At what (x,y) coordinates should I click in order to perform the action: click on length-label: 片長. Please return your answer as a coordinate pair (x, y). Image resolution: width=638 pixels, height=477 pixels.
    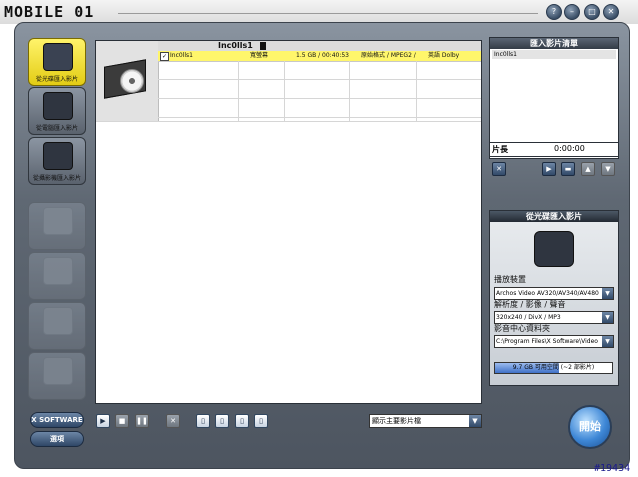
    Looking at the image, I should click on (500, 149).